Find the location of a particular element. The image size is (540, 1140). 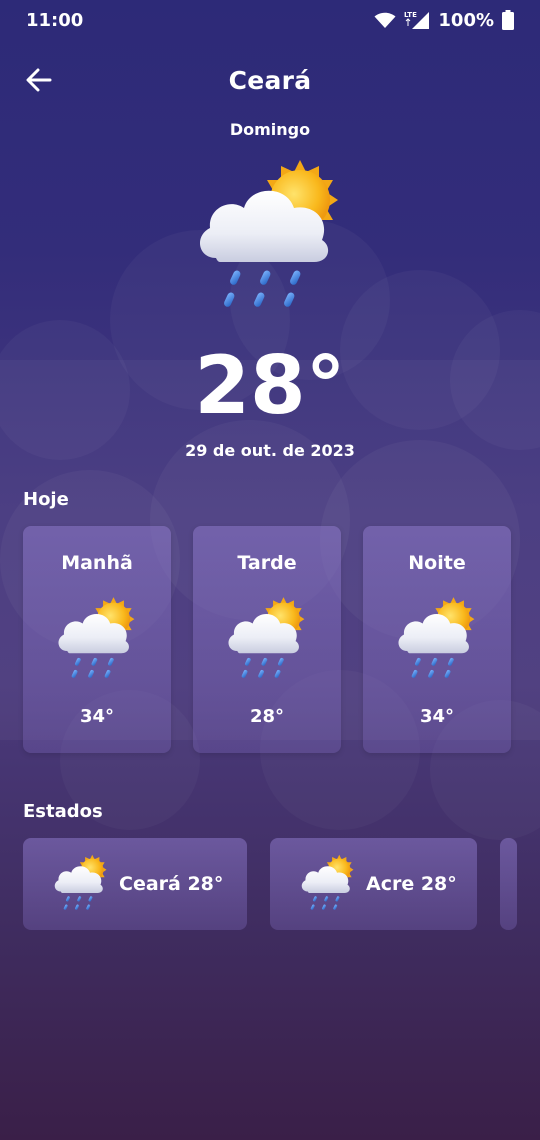

status-bar: 11:00 LTE 100% is located at coordinates (270, 20).